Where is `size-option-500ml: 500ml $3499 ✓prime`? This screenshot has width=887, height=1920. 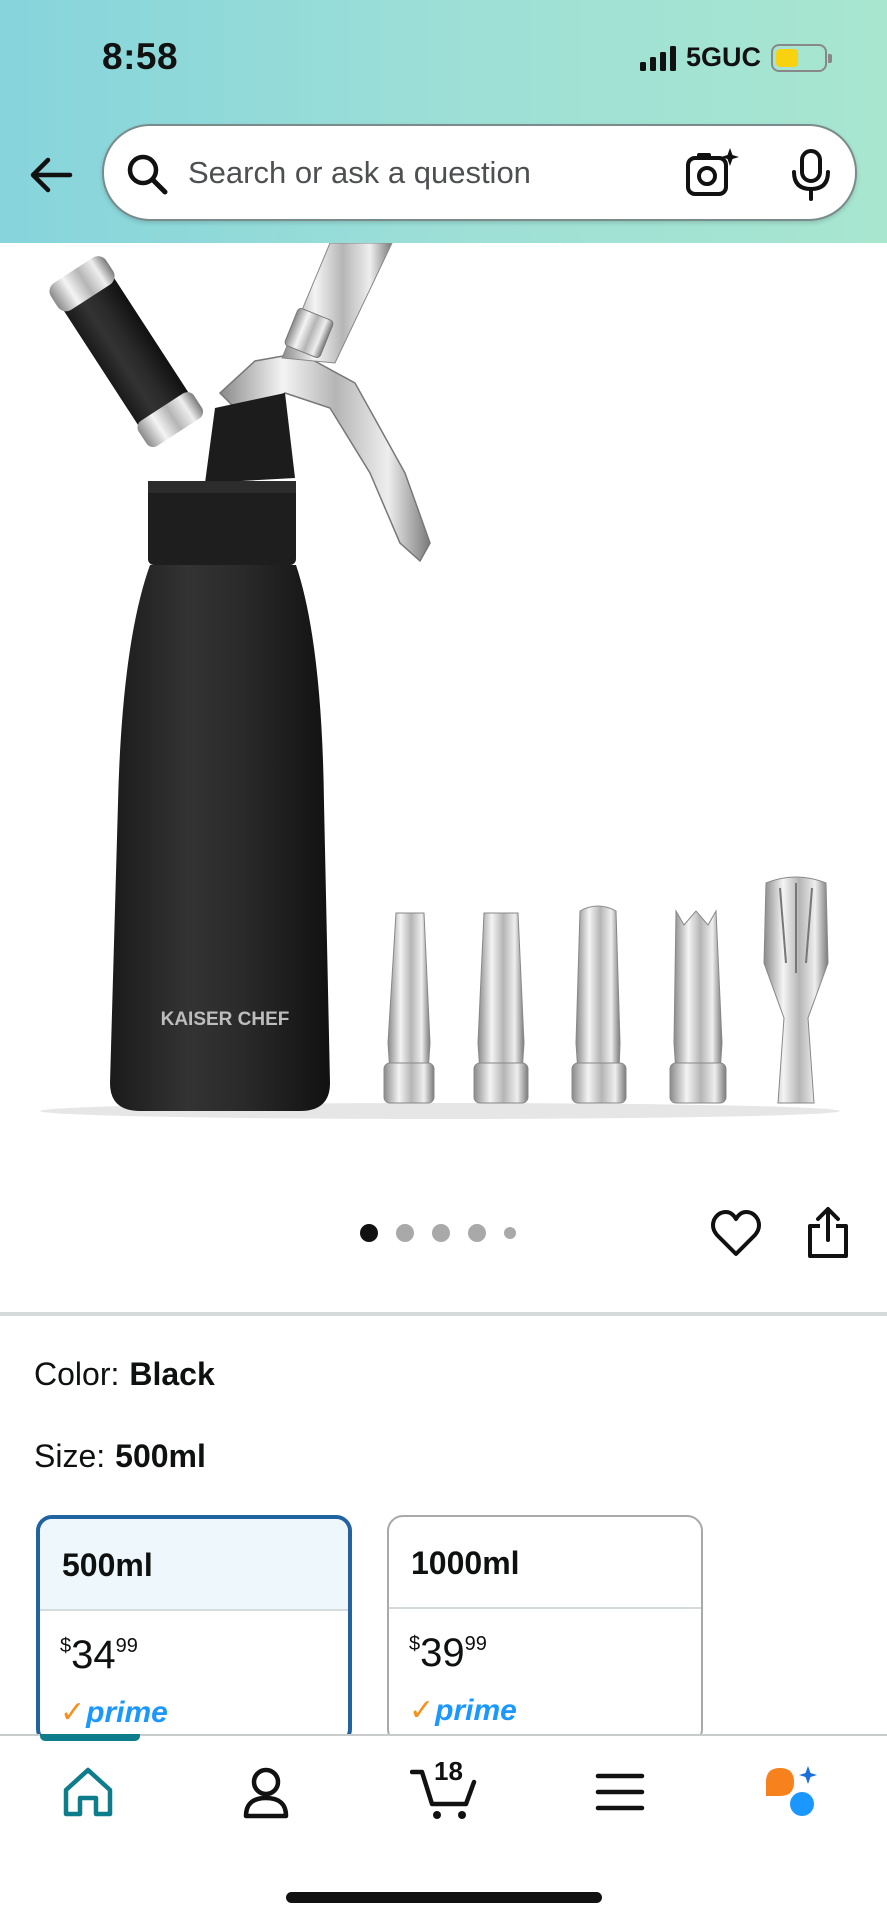
size-option-500ml: 500ml $3499 ✓prime is located at coordinates (194, 1630).